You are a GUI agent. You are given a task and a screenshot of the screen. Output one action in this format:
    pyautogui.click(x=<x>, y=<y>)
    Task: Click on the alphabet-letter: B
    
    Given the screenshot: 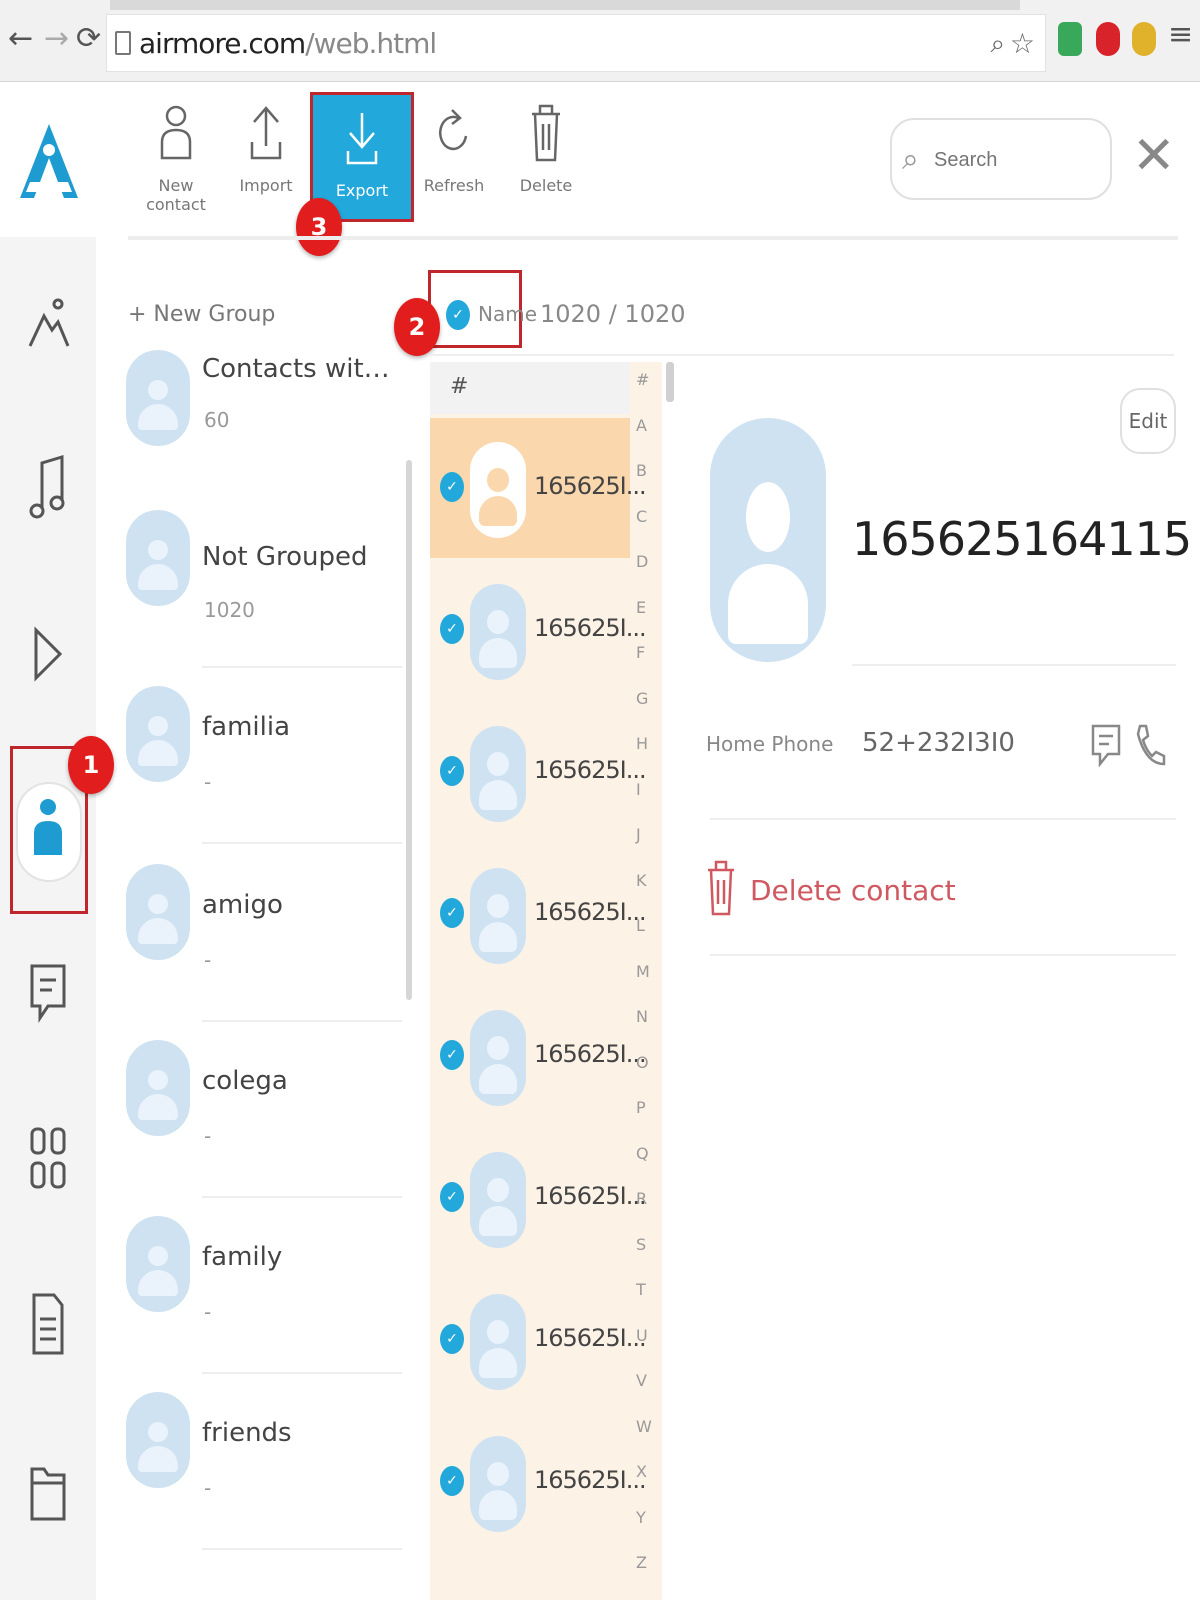 What is the action you would take?
    pyautogui.click(x=641, y=470)
    